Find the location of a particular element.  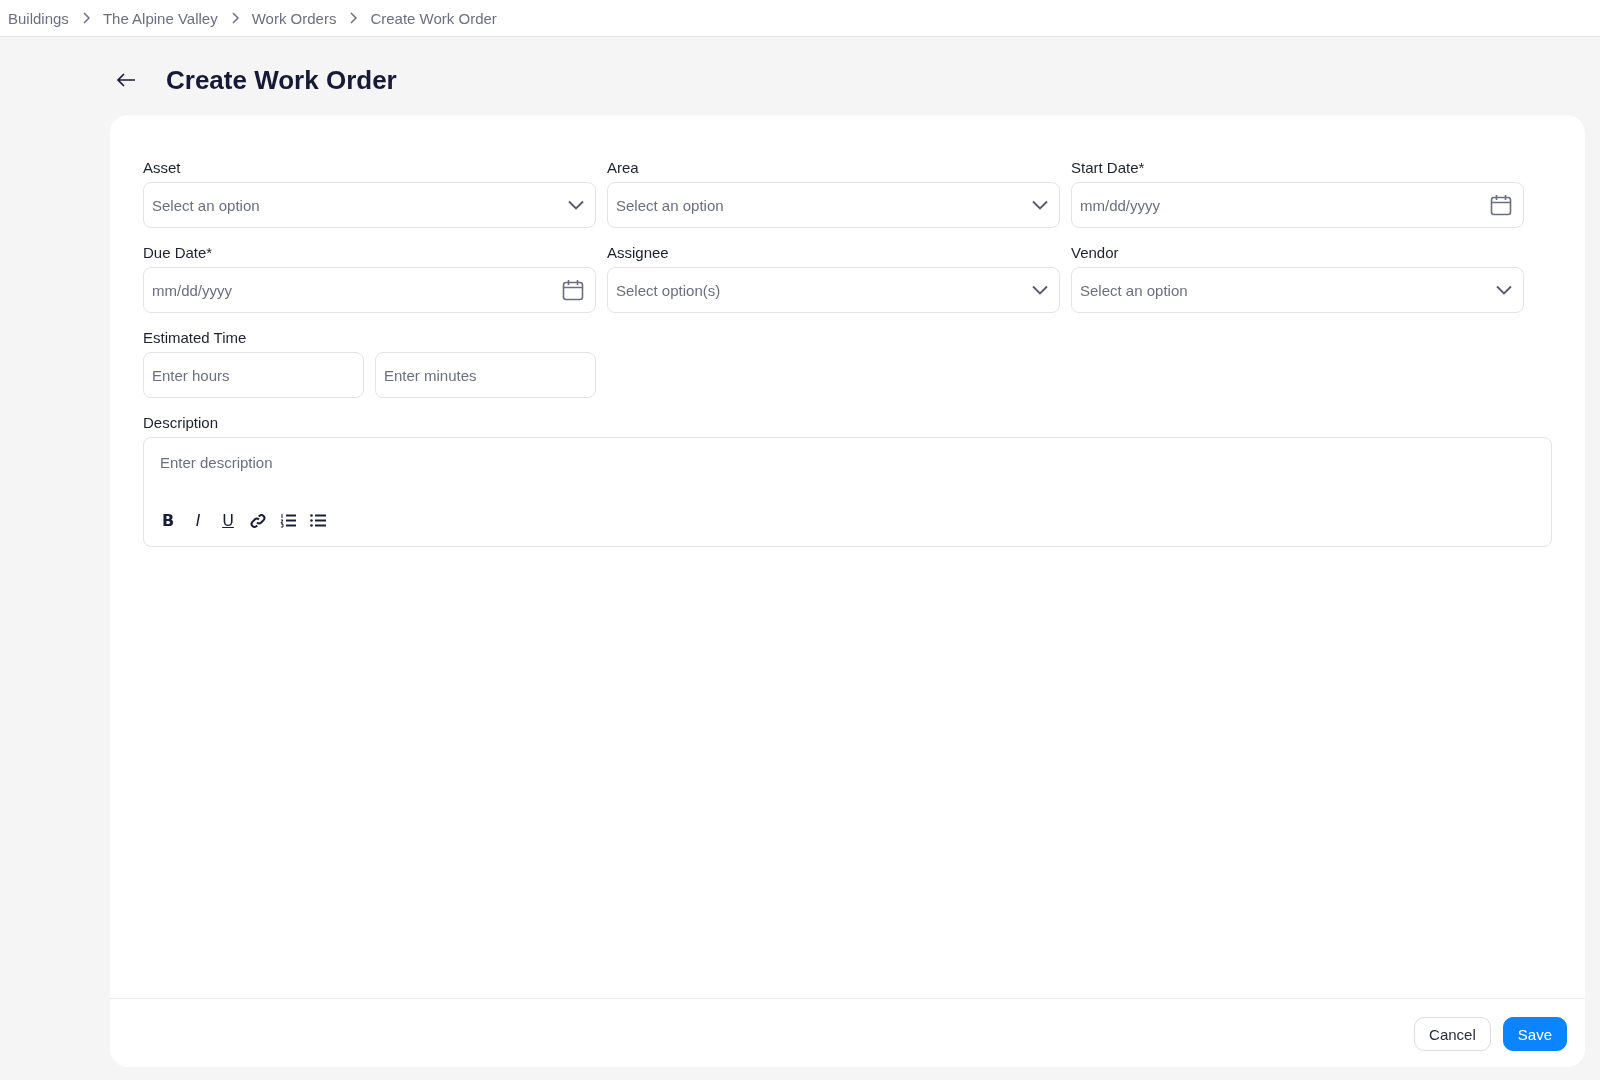

back-arrow-icon is located at coordinates (126, 80).